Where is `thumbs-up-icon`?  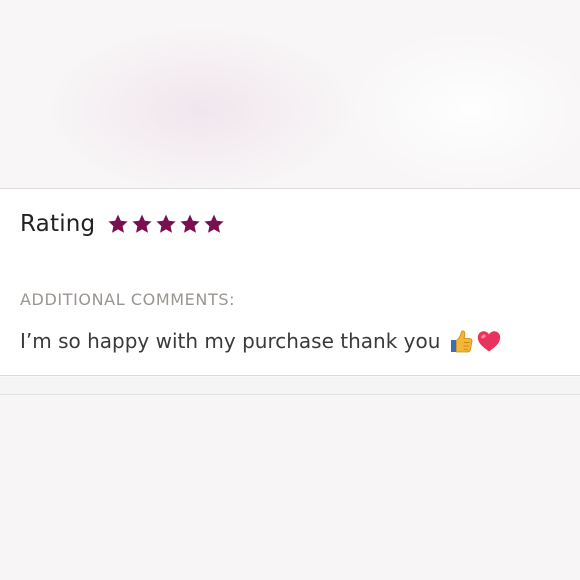
thumbs-up-icon is located at coordinates (461, 341).